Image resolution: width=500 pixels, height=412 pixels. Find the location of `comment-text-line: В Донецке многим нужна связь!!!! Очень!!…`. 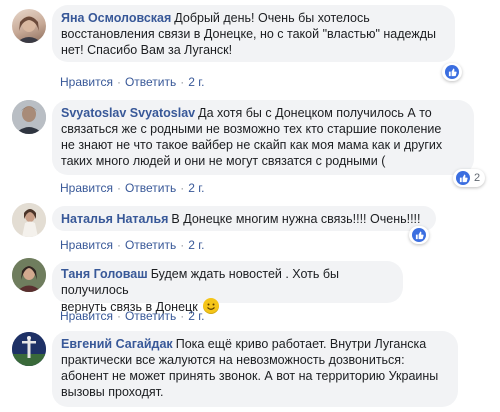

comment-text-line: В Донецке многим нужна связь!!!! Очень!!… is located at coordinates (296, 219).